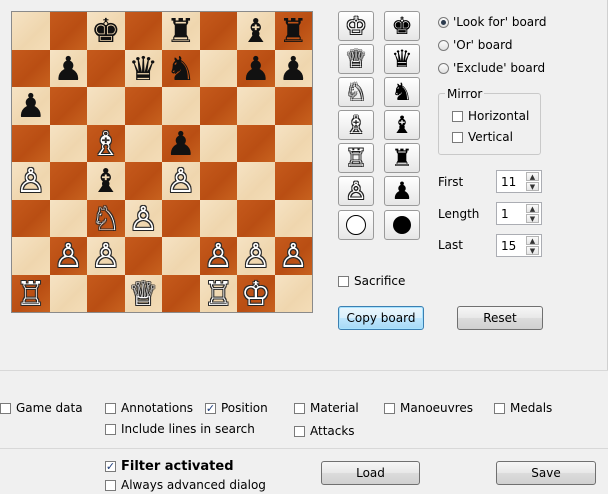  I want to click on square-b4, so click(68, 181).